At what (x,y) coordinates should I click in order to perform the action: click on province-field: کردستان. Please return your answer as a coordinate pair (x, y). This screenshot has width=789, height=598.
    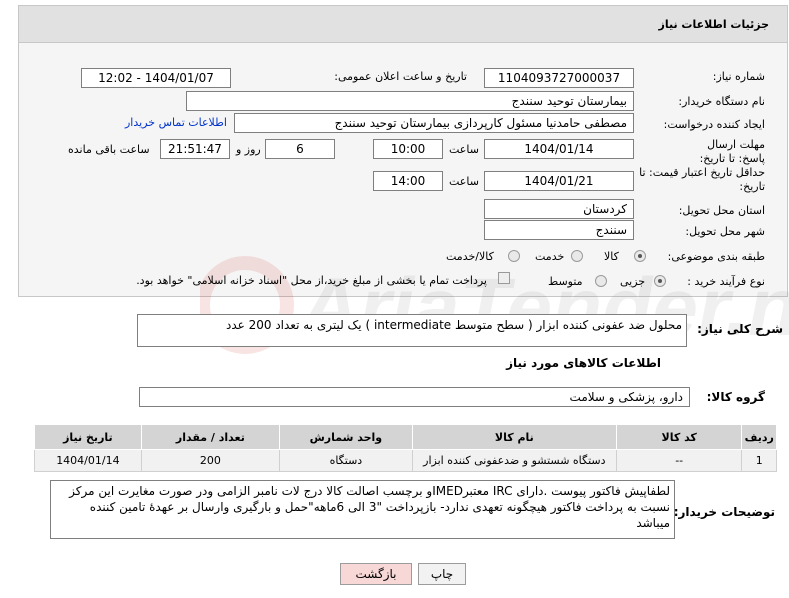
    Looking at the image, I should click on (559, 209).